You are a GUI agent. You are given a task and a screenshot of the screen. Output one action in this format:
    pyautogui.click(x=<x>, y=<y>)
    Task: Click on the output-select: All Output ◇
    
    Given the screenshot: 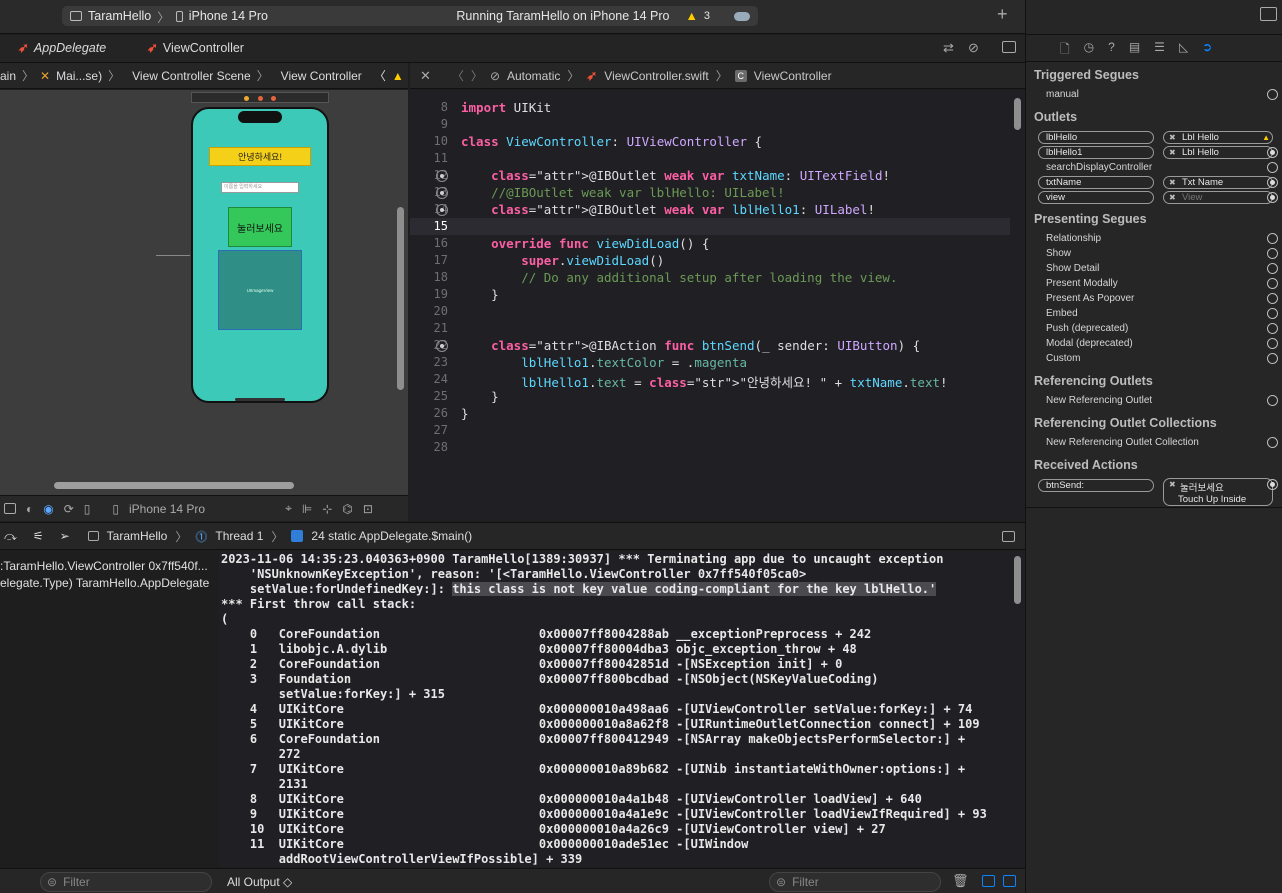 What is the action you would take?
    pyautogui.click(x=259, y=882)
    